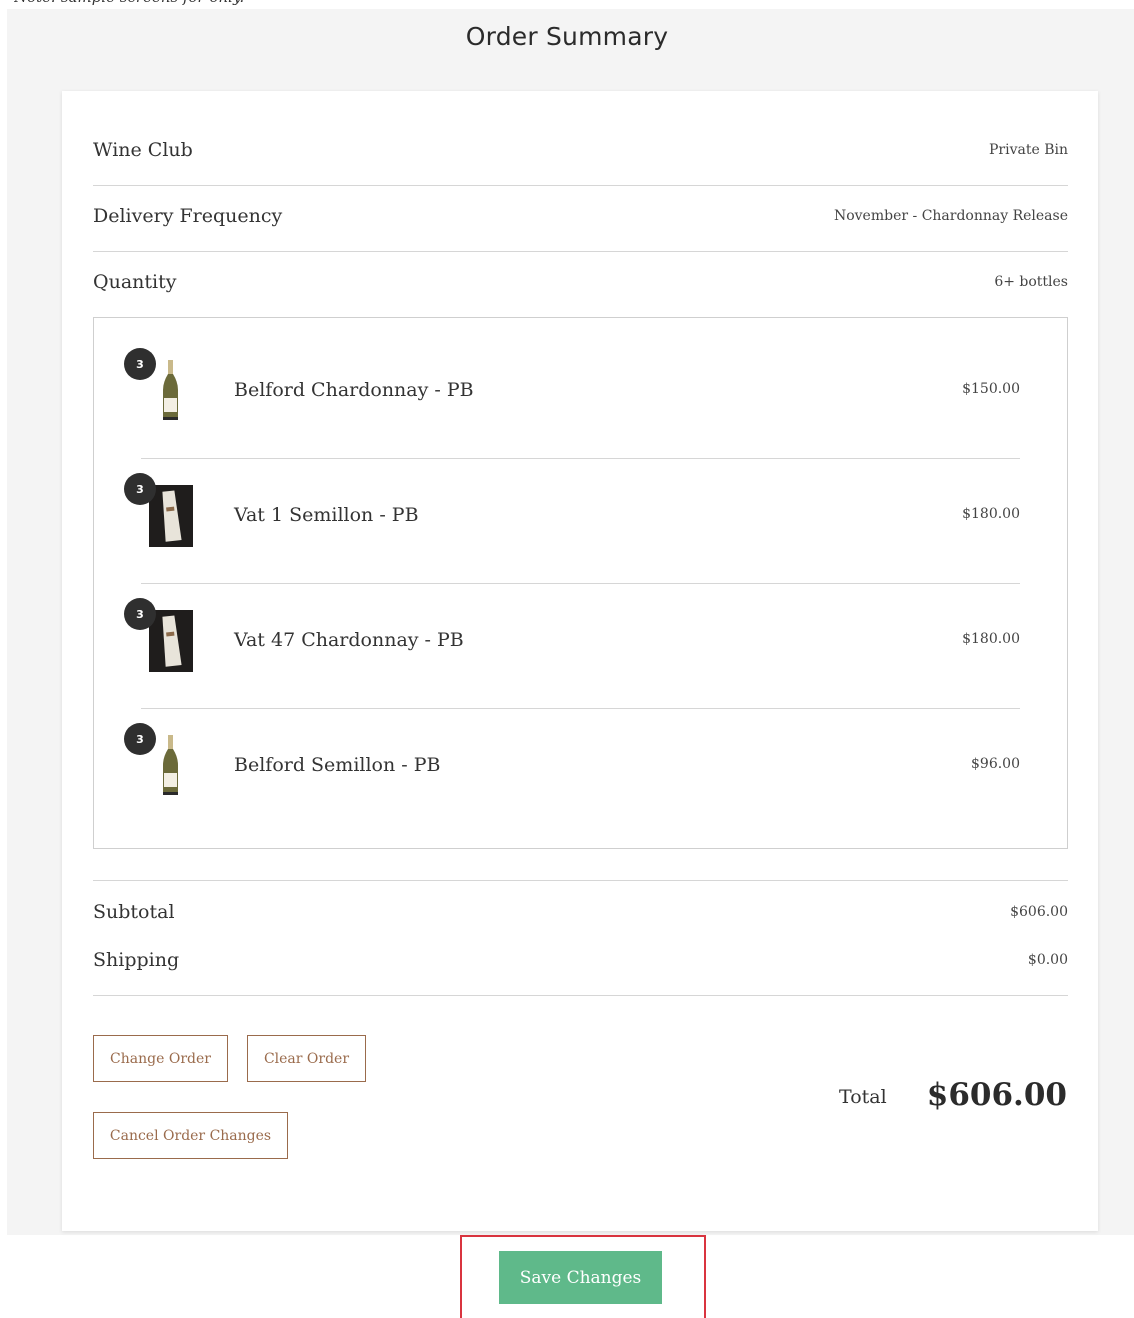  I want to click on shipping-value: $0.00, so click(1047, 960).